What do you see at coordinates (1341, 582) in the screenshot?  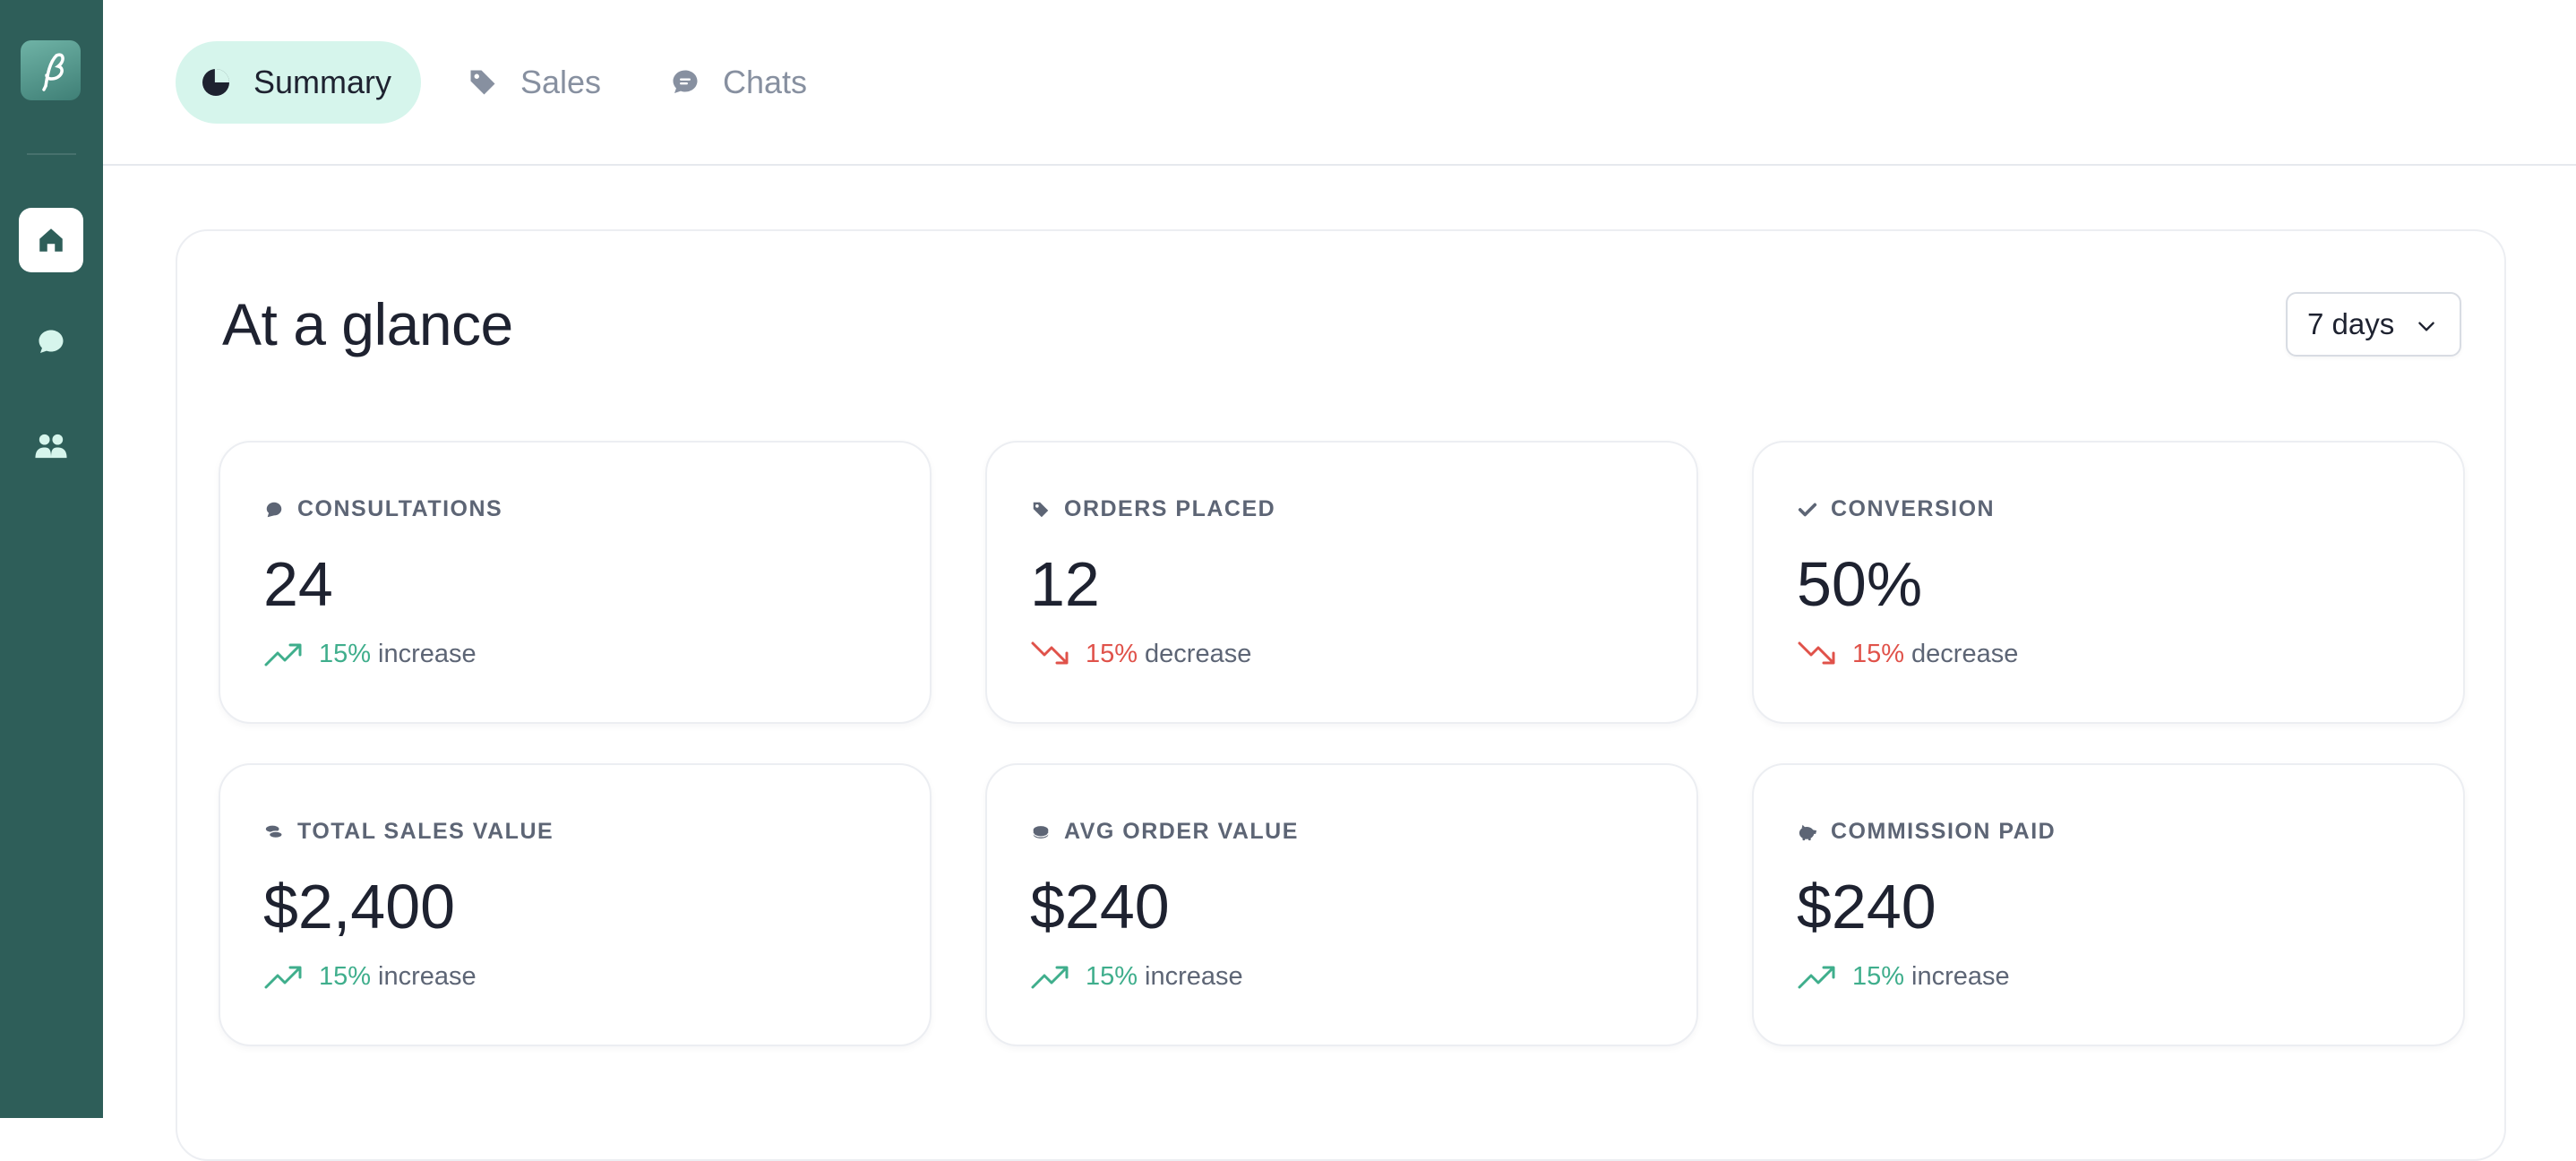 I see `metric-card-orders-placed: ORDERS PLACED 12 15% decrease` at bounding box center [1341, 582].